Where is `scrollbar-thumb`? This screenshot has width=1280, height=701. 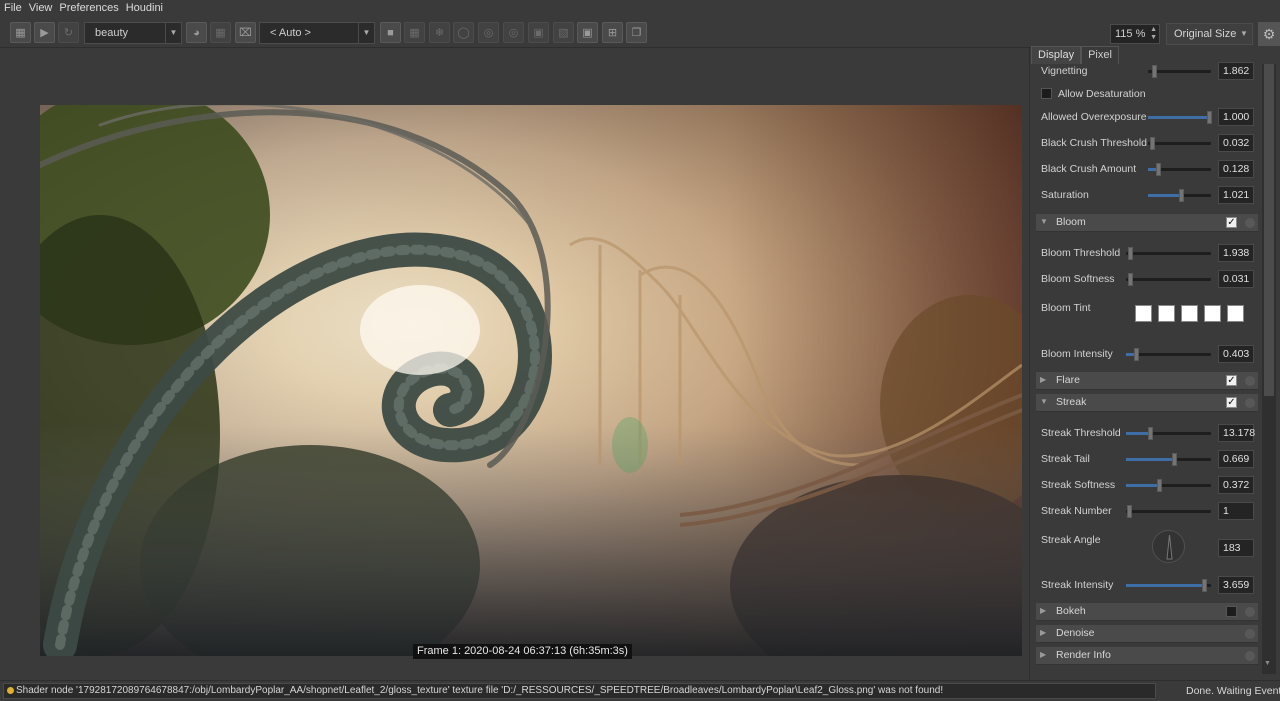 scrollbar-thumb is located at coordinates (1269, 230).